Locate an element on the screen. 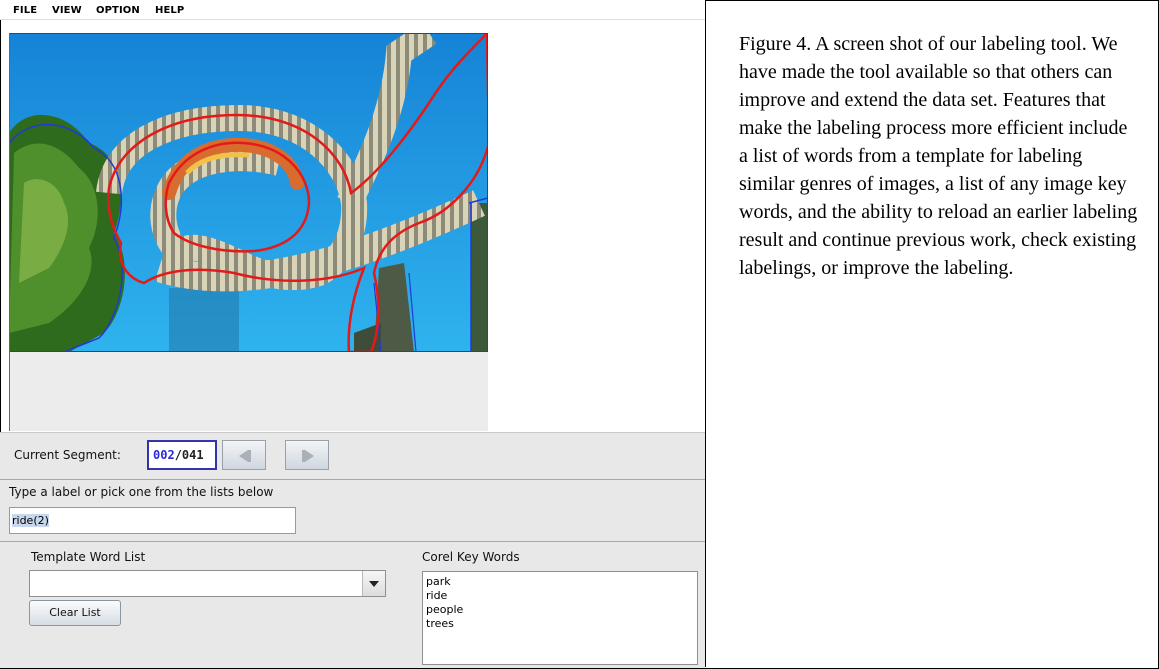  corel-key-words-list: park ride people trees is located at coordinates (560, 618).